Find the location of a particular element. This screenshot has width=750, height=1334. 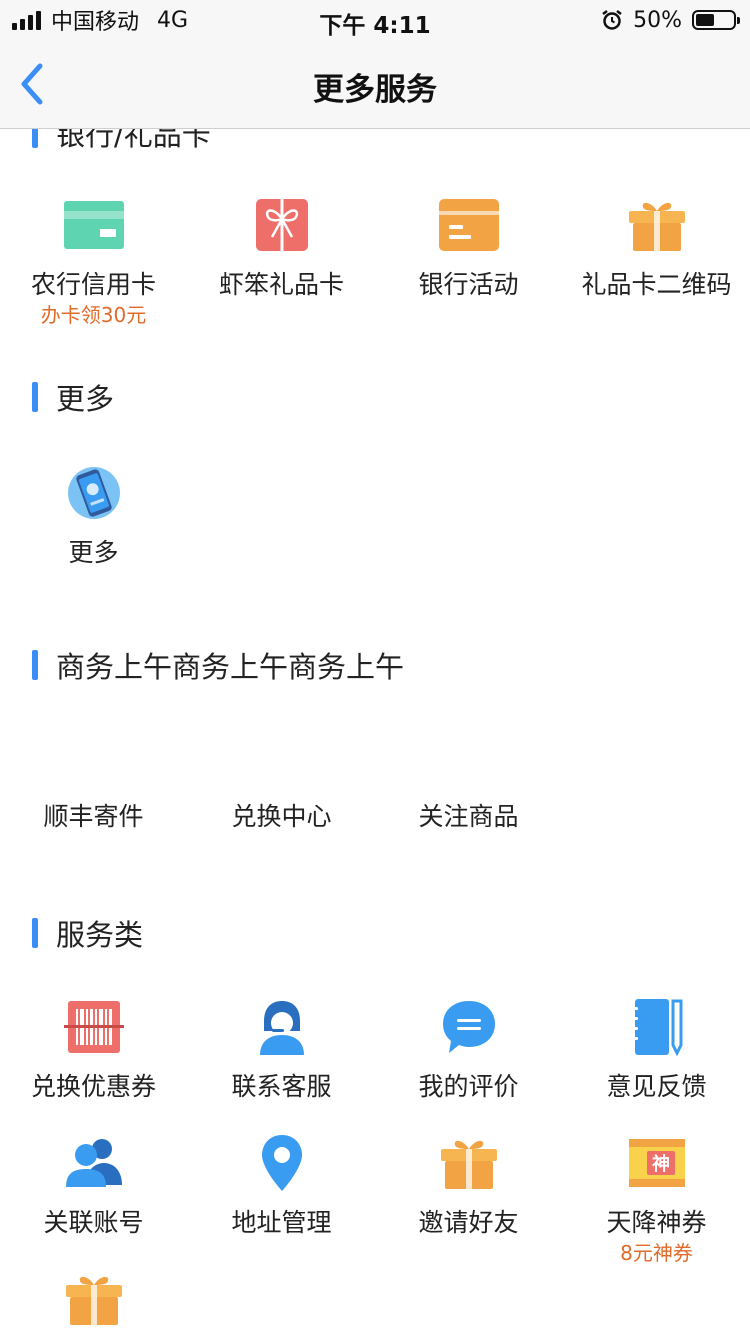

service-item-label: 意见反馈 is located at coordinates (656, 1086).